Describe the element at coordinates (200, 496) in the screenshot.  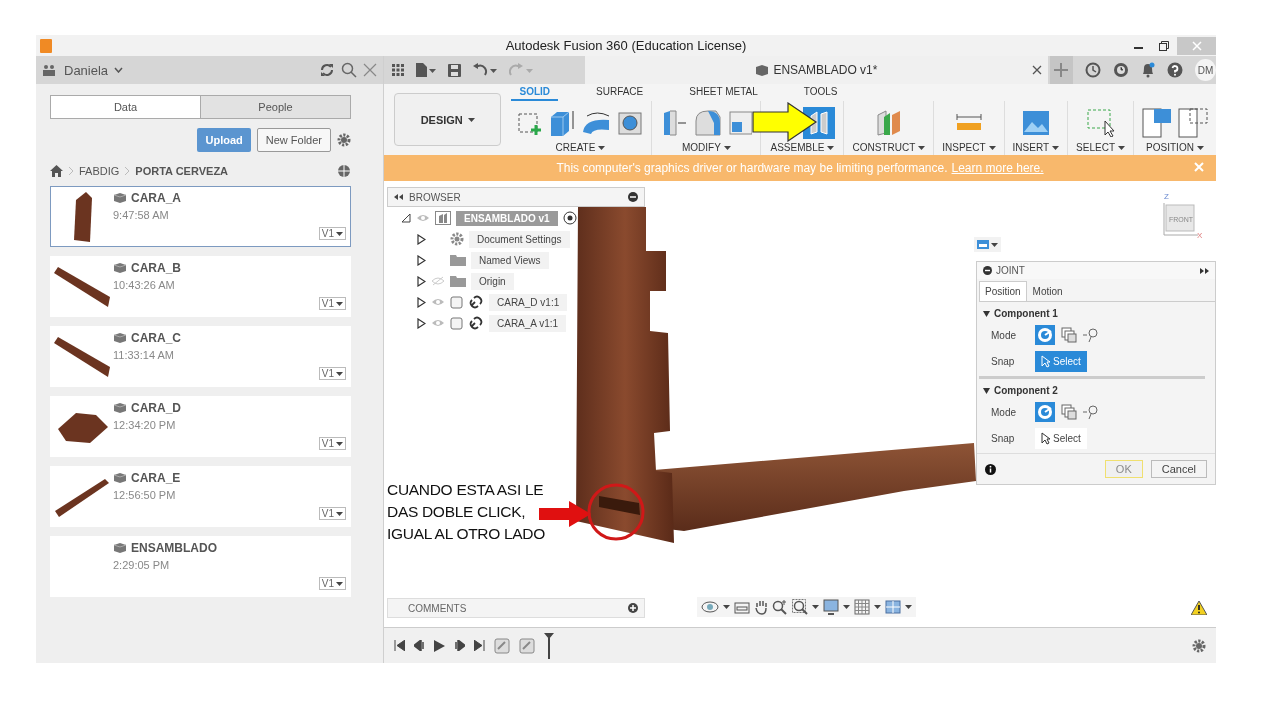
I see `file-card: CARA_E 12:56:50 PM V1` at that location.